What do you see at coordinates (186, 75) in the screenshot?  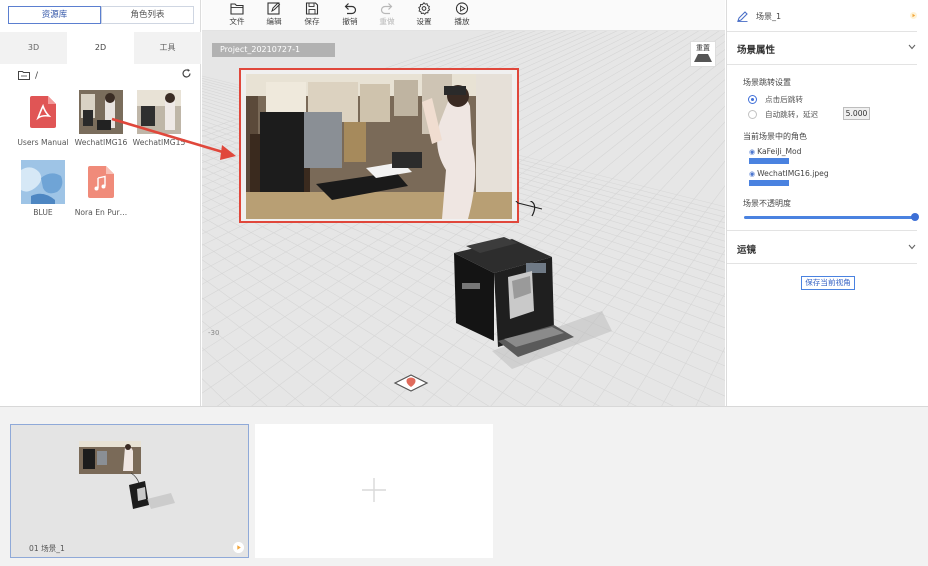 I see `refresh-icon` at bounding box center [186, 75].